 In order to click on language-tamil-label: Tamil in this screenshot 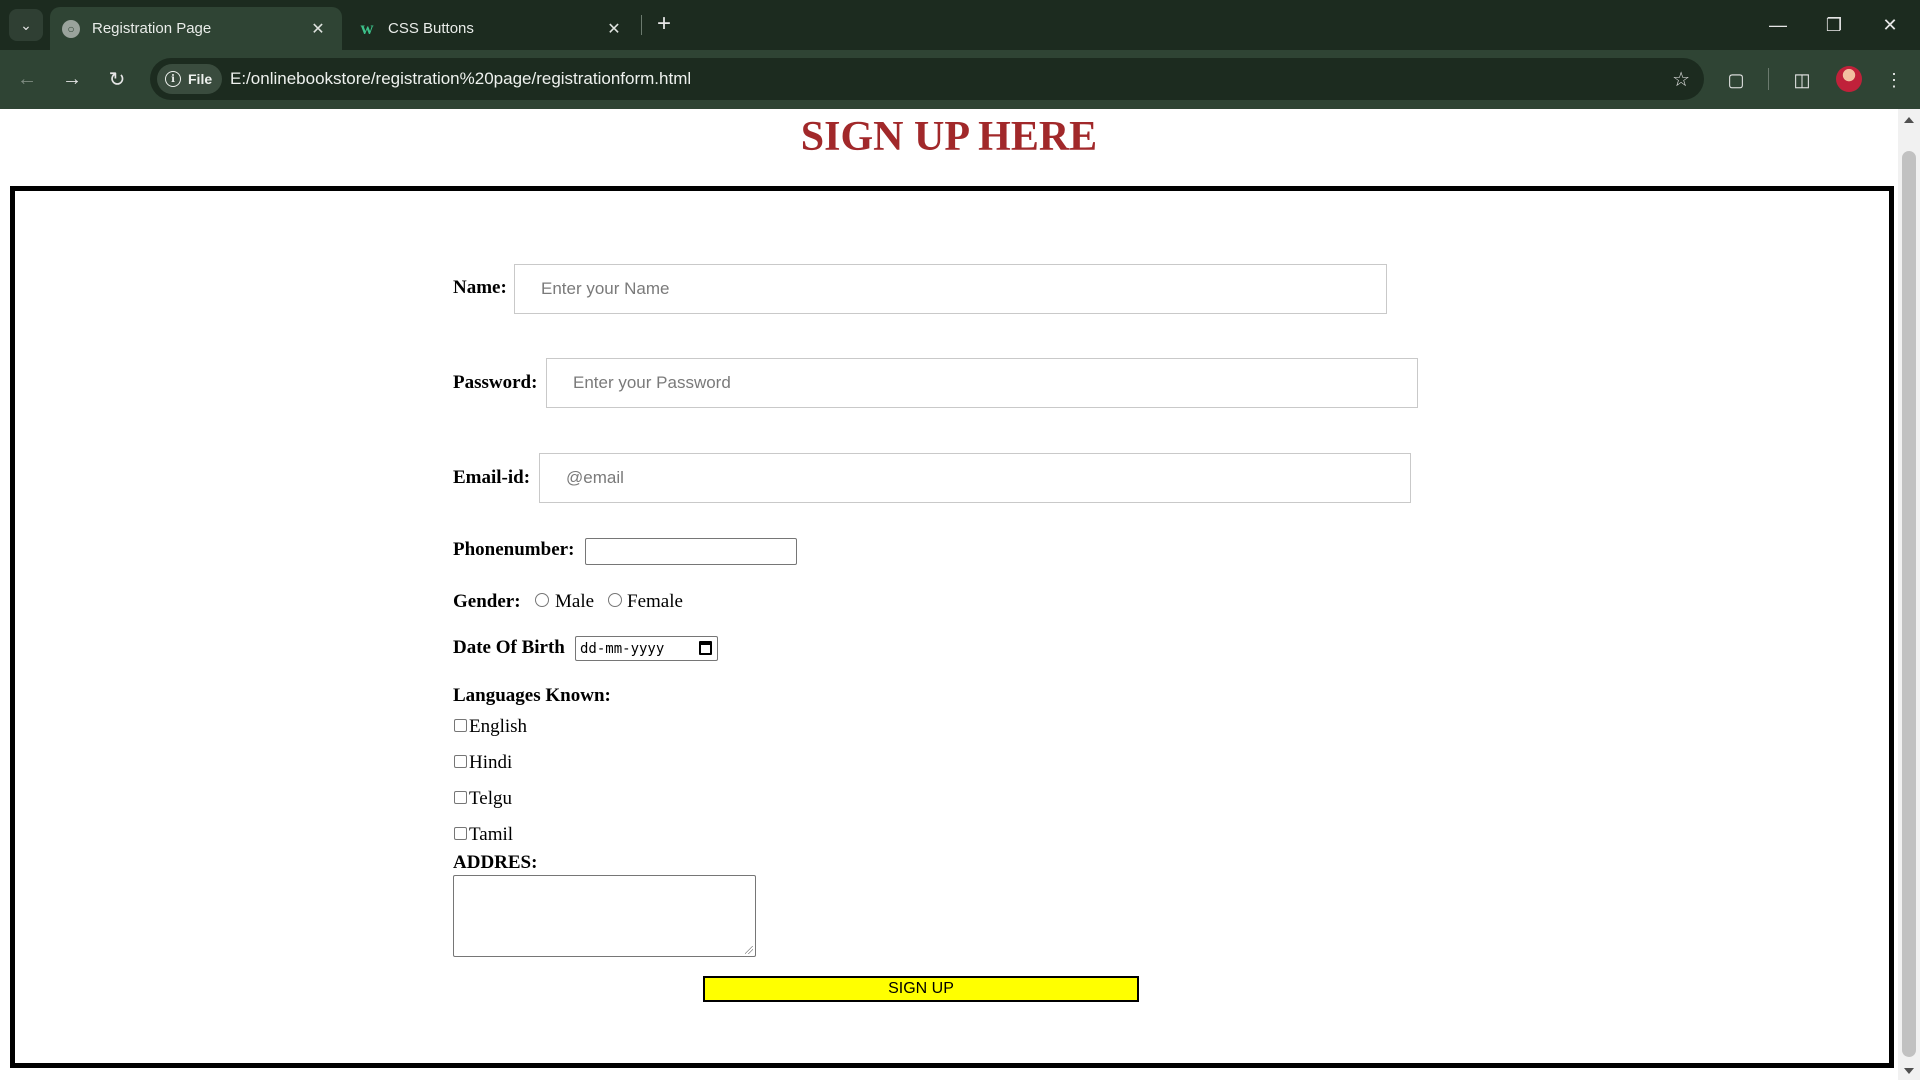, I will do `click(491, 834)`.